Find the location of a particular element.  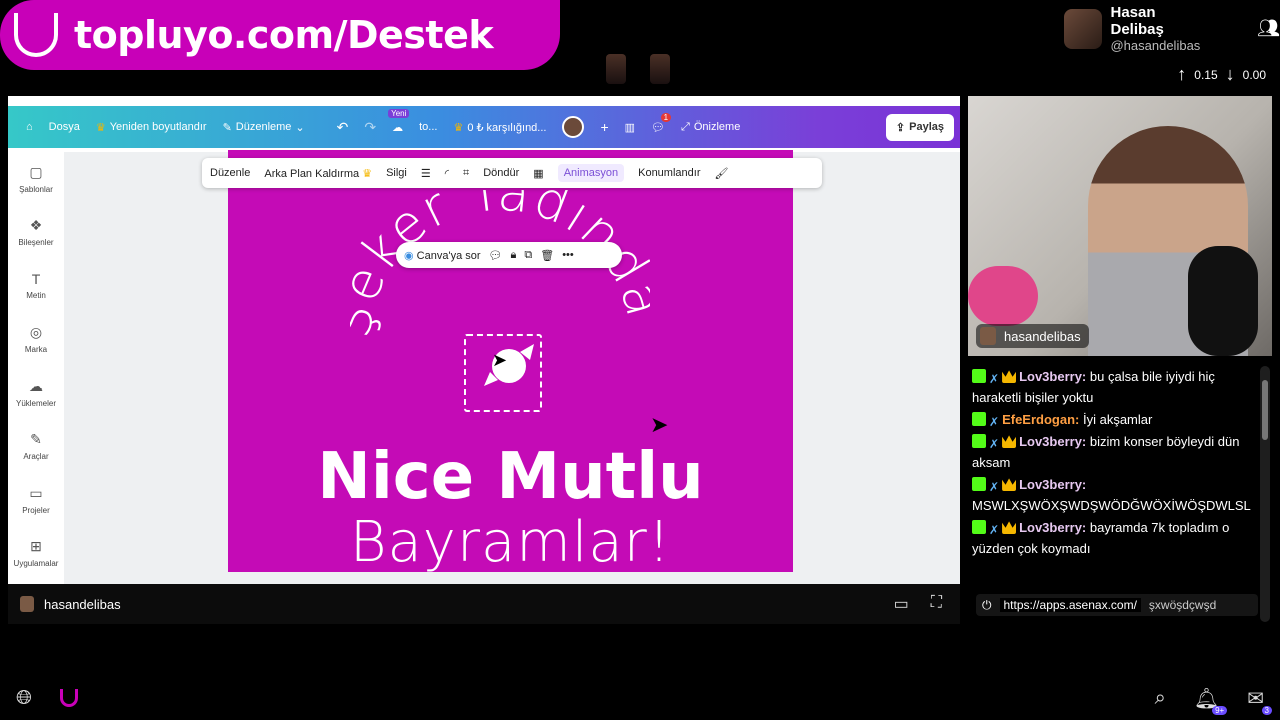

mail-count: 3 is located at coordinates (1266, 710).